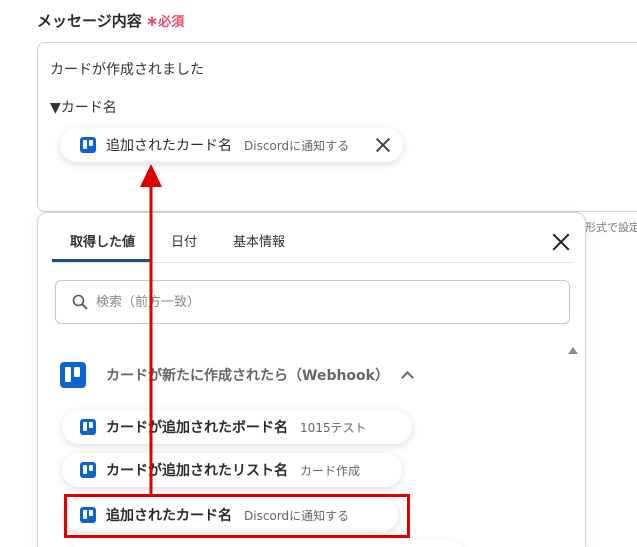 This screenshot has width=637, height=547. Describe the element at coordinates (326, 302) in the screenshot. I see `search-input` at that location.